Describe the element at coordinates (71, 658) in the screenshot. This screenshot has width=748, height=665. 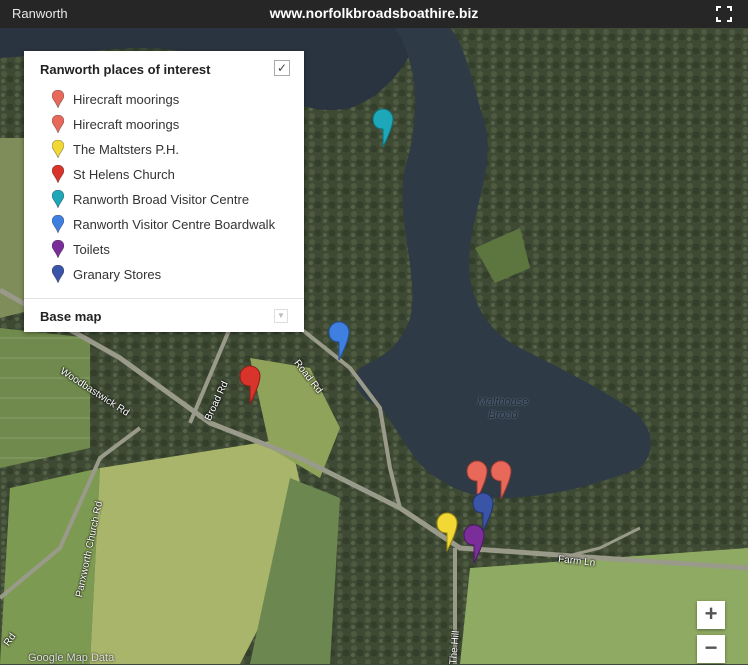
I see `map-attribution: Google Map Data` at that location.